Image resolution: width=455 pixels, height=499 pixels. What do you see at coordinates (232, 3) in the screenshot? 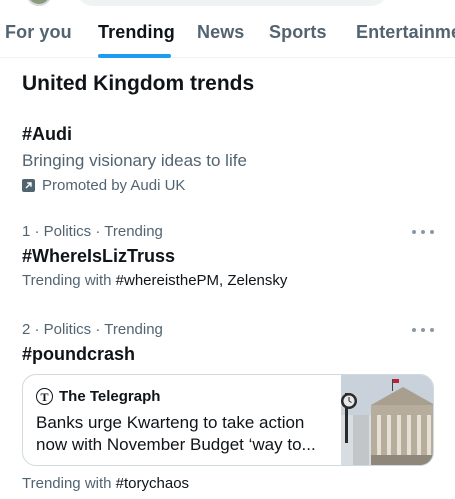
I see `search-input` at bounding box center [232, 3].